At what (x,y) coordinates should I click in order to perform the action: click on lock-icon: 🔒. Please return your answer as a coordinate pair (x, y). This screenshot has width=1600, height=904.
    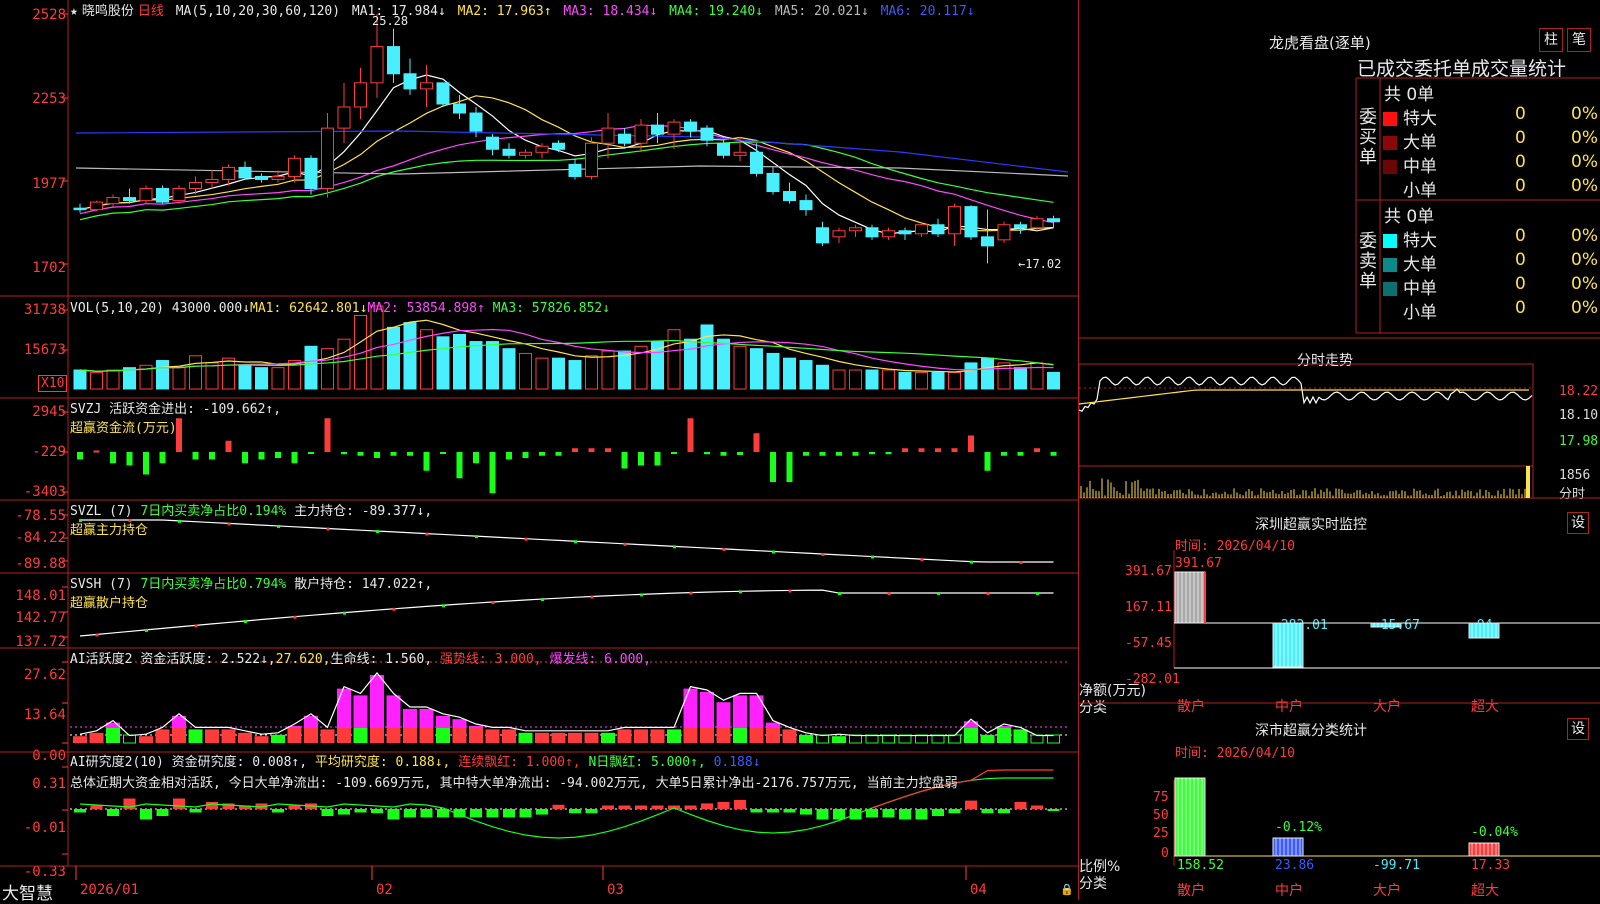
    Looking at the image, I should click on (1067, 889).